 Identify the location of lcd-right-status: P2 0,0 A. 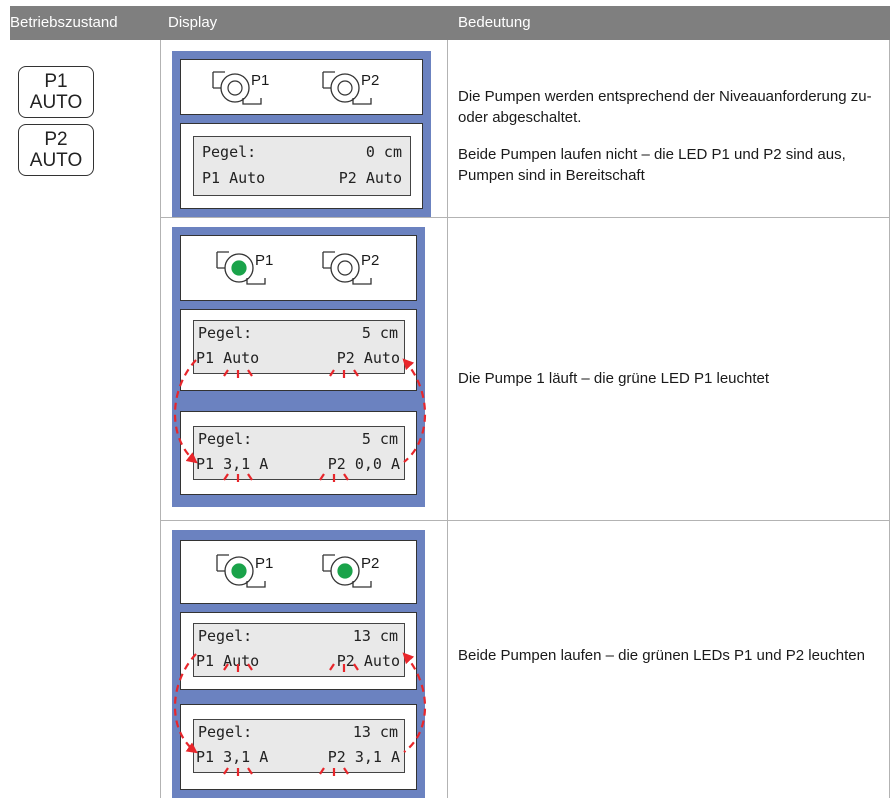
(363, 464).